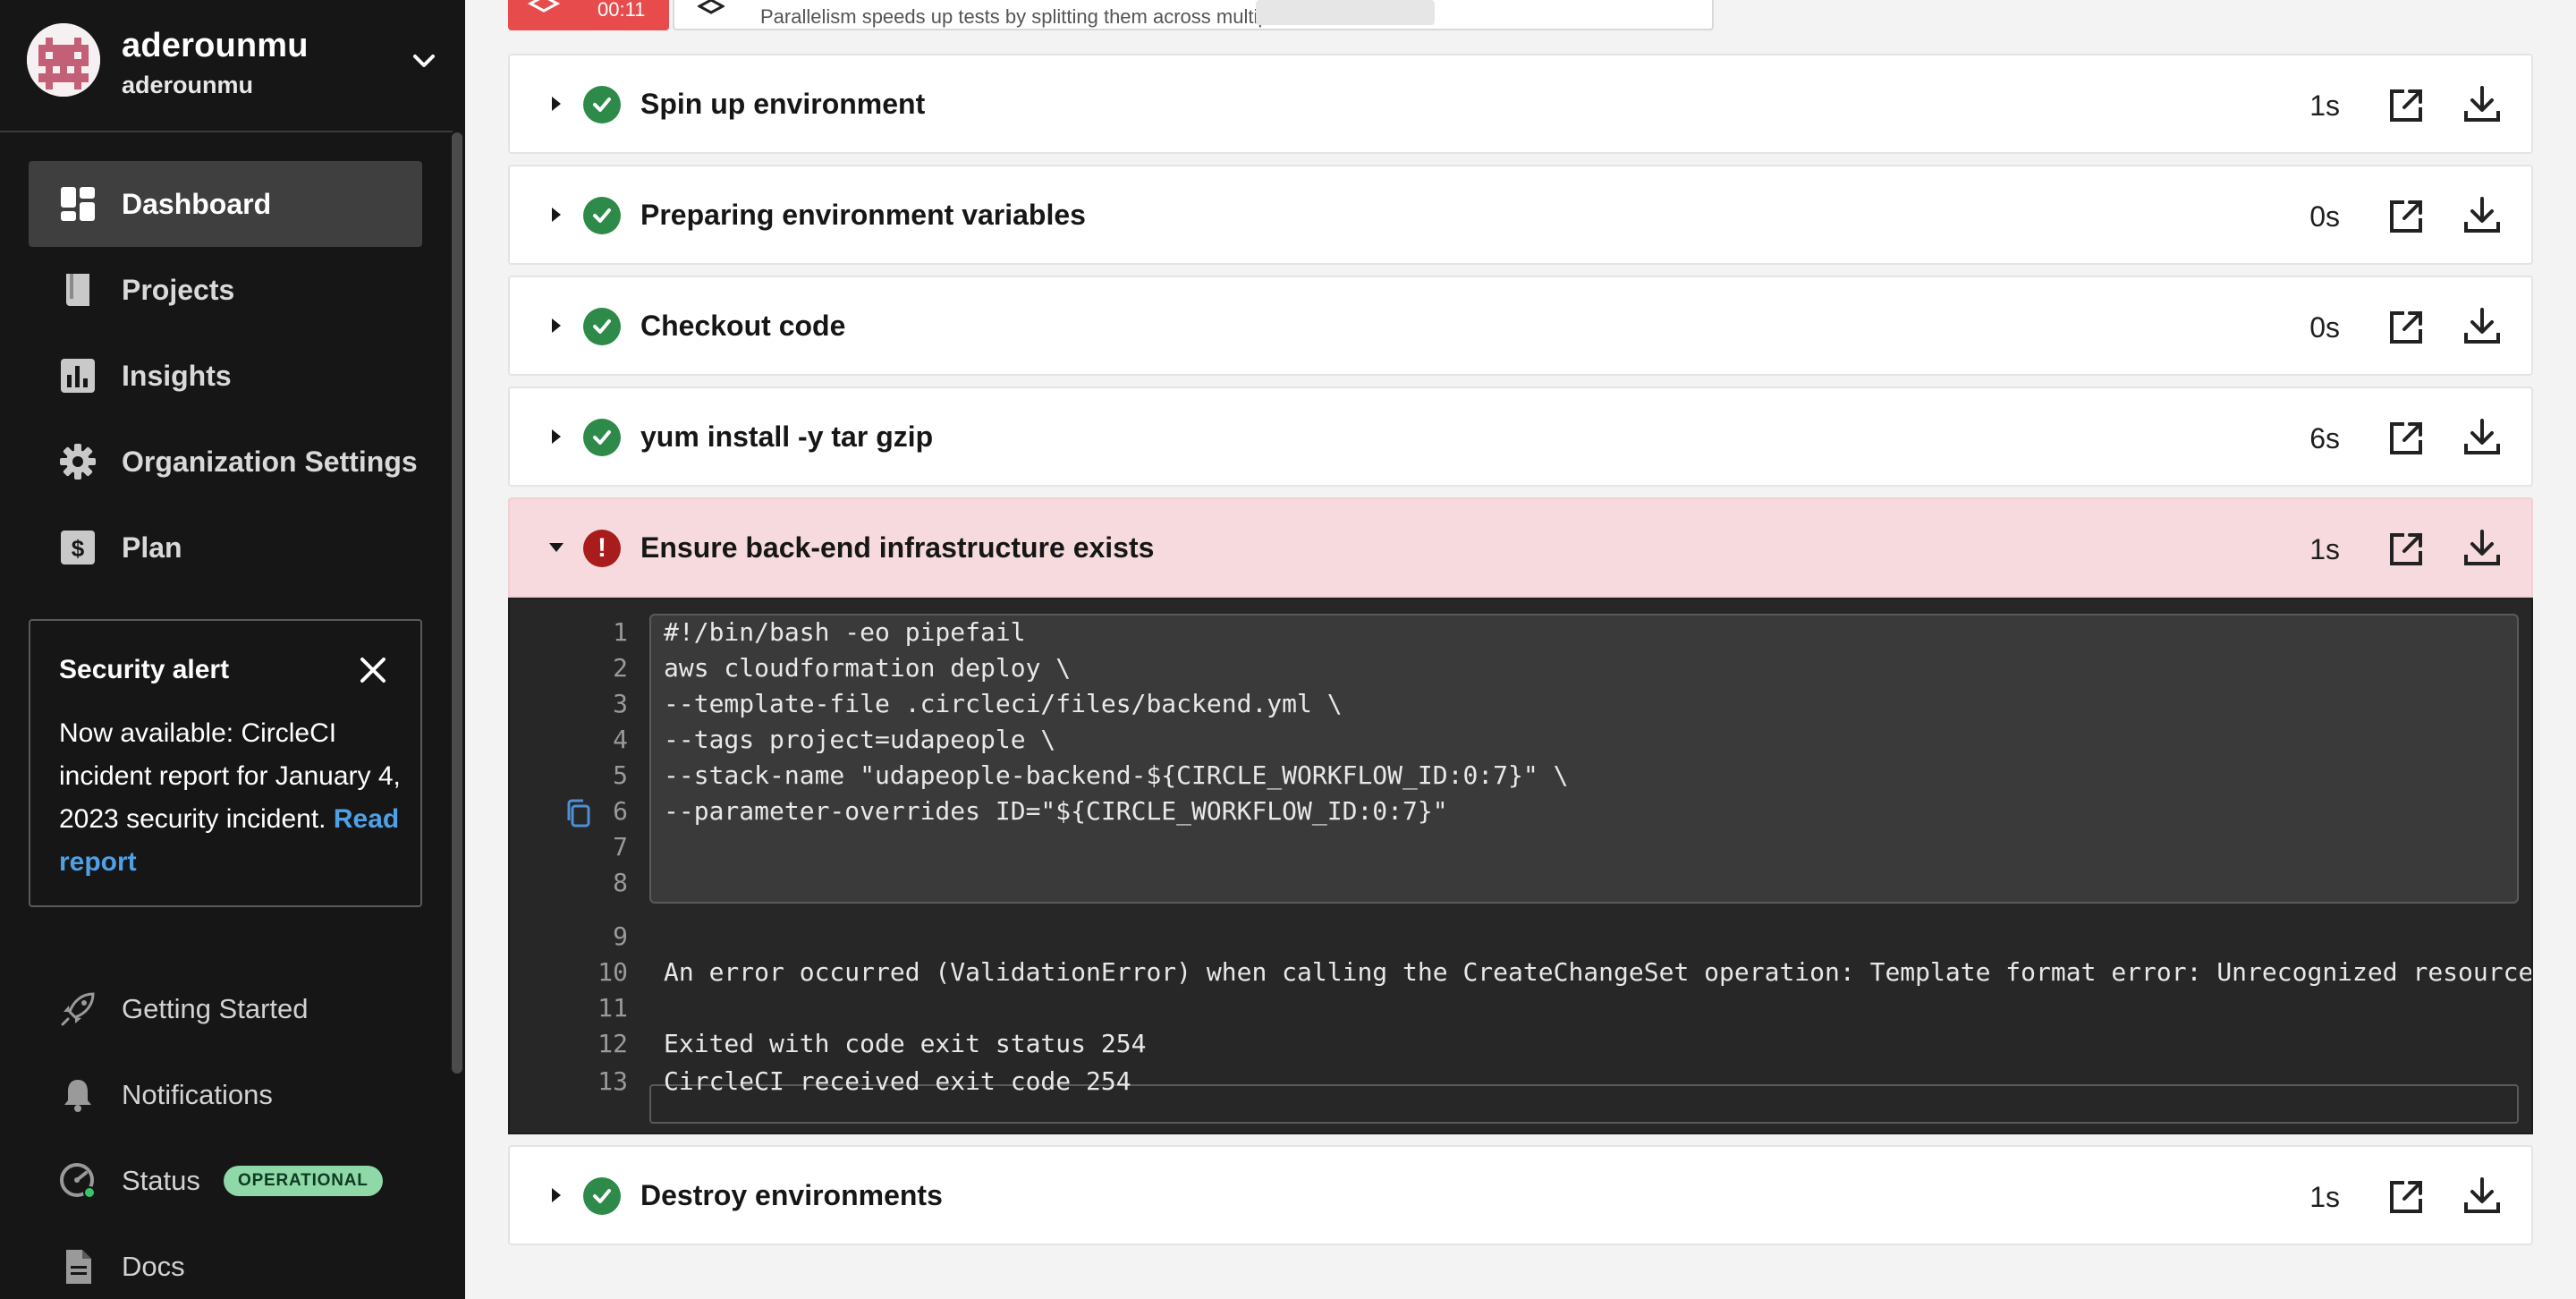  Describe the element at coordinates (845, 632) in the screenshot. I see `console-line: #!/bin/bash -eo pipefail` at that location.